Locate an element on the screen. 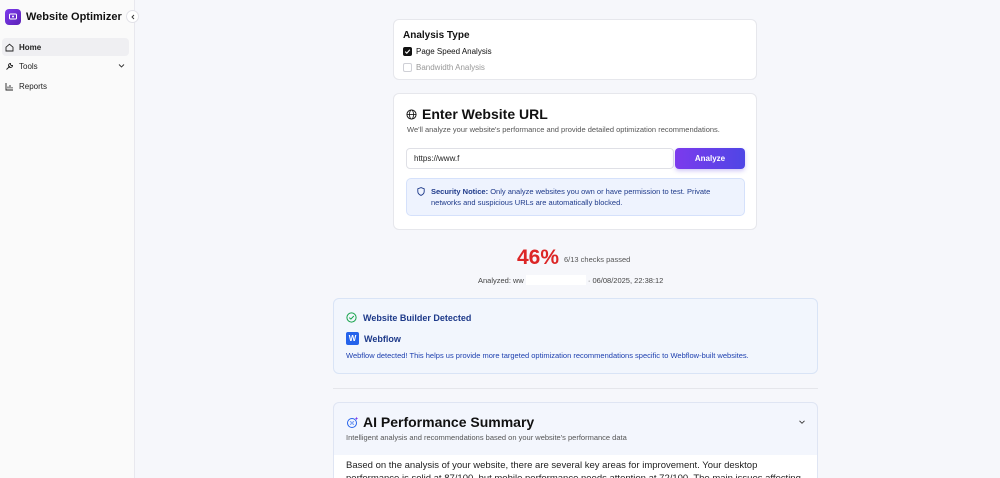  sidebar-item-reports: Reports is located at coordinates (65, 86).